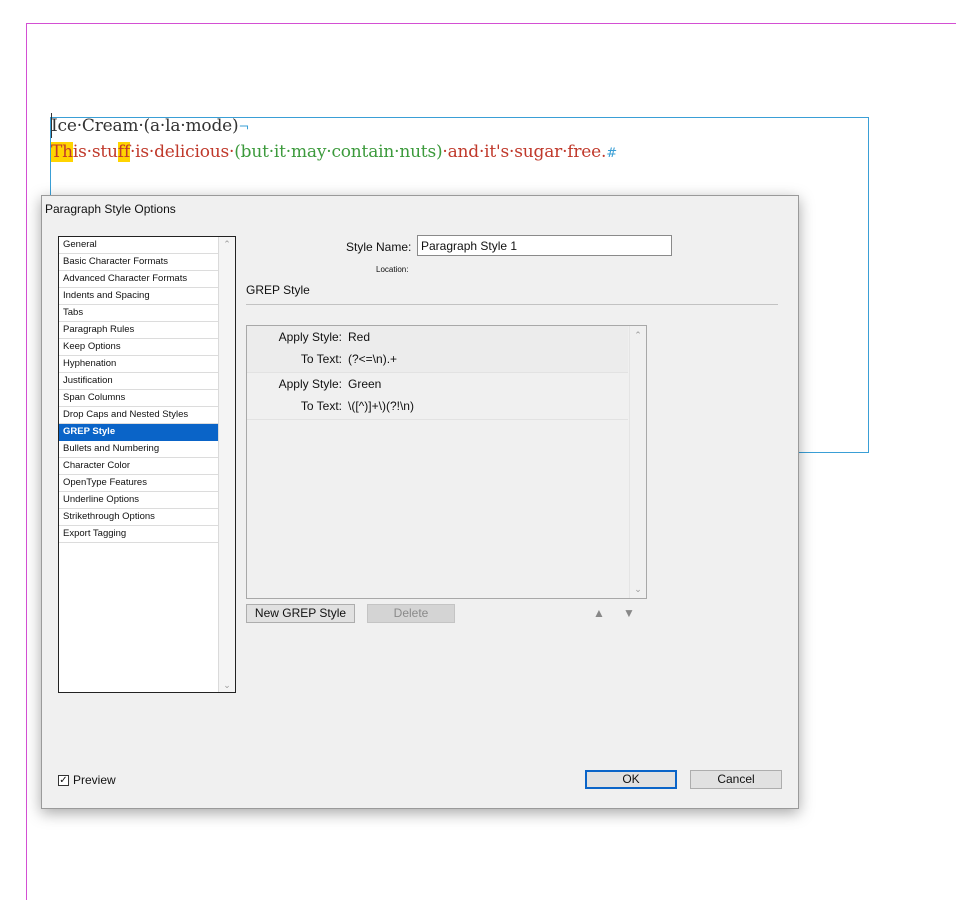 The image size is (956, 900). What do you see at coordinates (145, 126) in the screenshot?
I see `heading-text: Ice·Cream·(a·la·mode)` at bounding box center [145, 126].